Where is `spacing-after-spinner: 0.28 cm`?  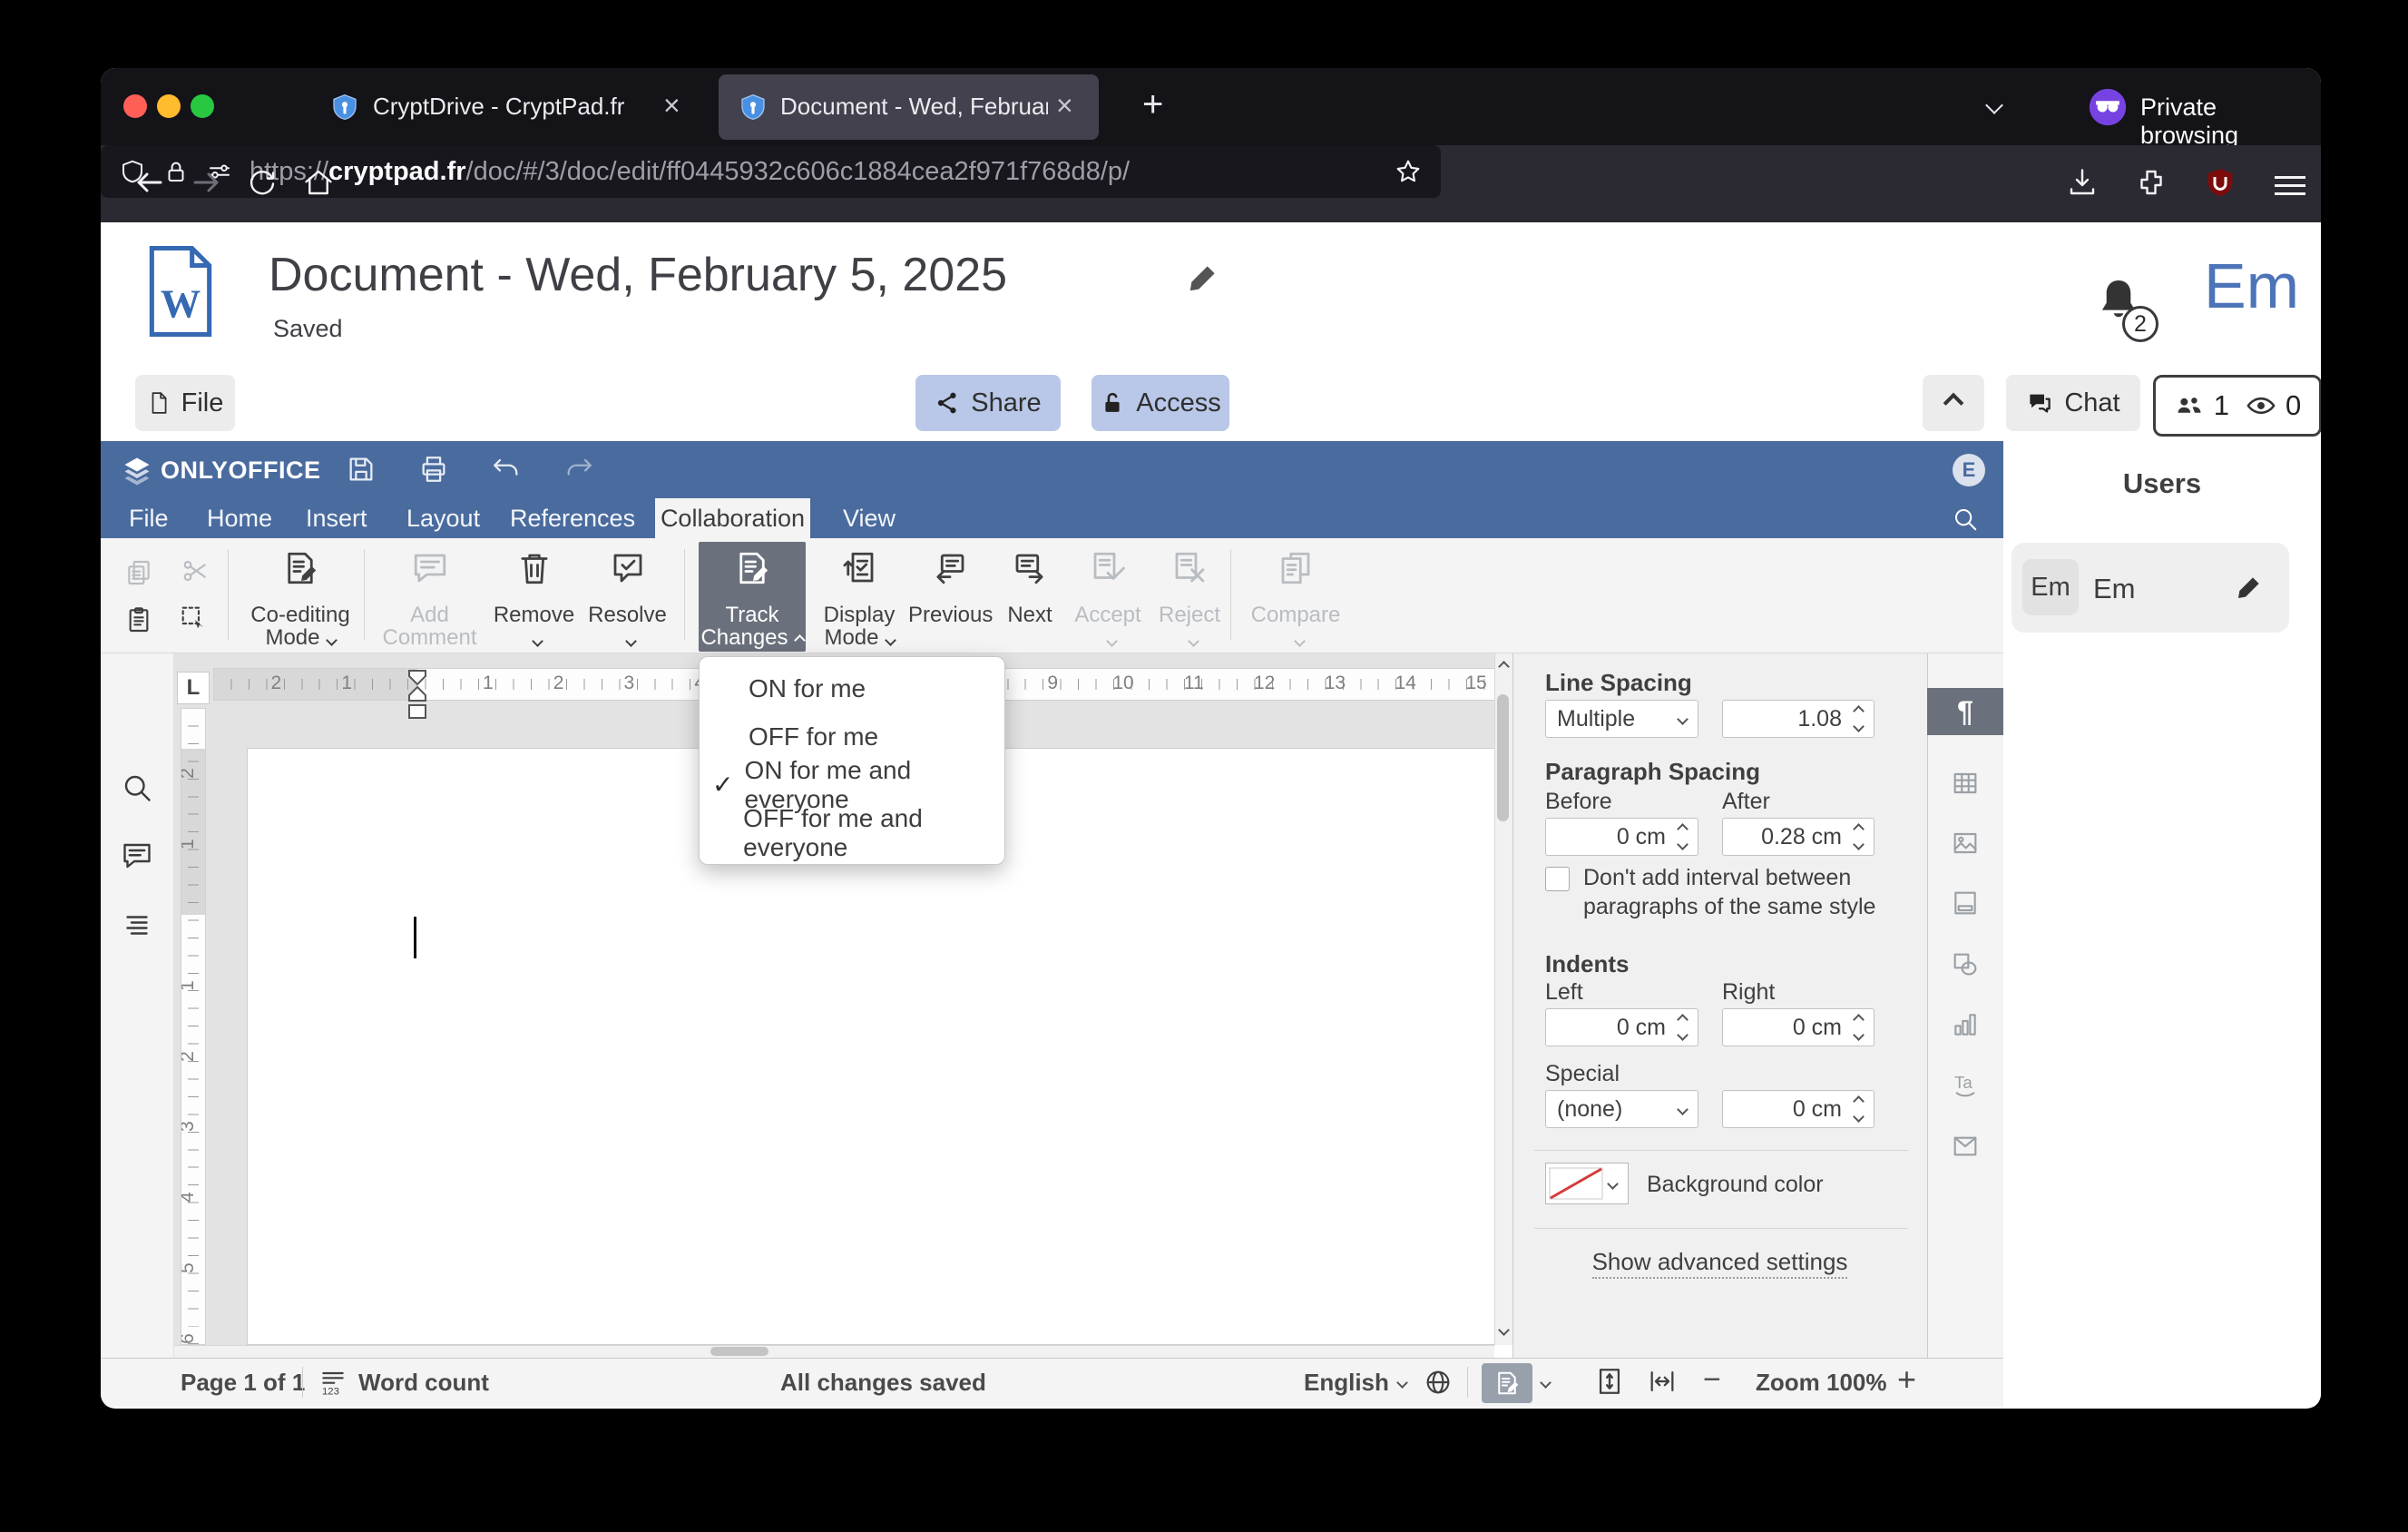 spacing-after-spinner: 0.28 cm is located at coordinates (1799, 837).